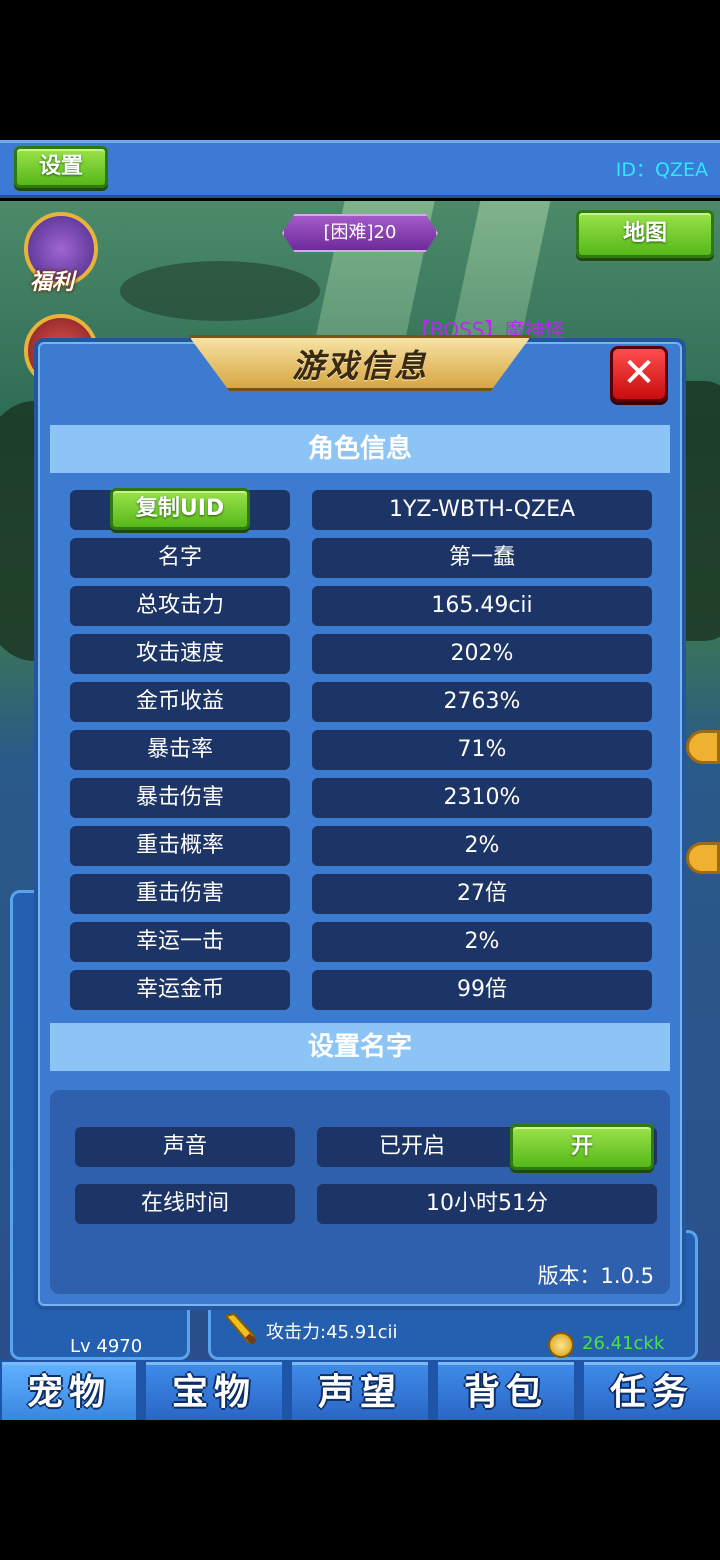 This screenshot has height=1560, width=720. Describe the element at coordinates (506, 1391) in the screenshot. I see `tab-backpack: 背包` at that location.